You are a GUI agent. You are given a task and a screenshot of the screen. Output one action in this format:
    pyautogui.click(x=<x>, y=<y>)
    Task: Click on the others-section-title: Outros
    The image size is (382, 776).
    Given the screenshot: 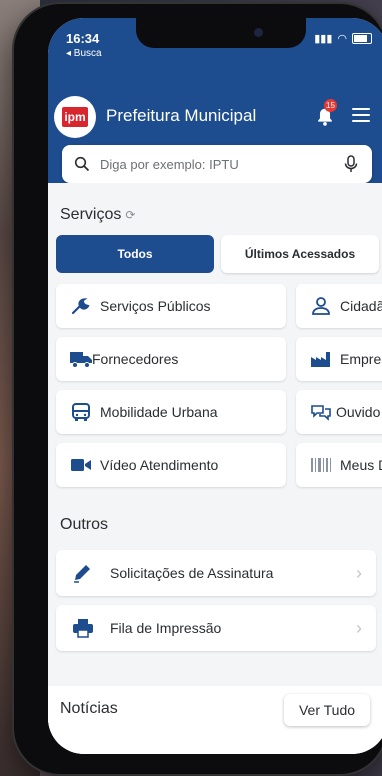 What is the action you would take?
    pyautogui.click(x=84, y=524)
    